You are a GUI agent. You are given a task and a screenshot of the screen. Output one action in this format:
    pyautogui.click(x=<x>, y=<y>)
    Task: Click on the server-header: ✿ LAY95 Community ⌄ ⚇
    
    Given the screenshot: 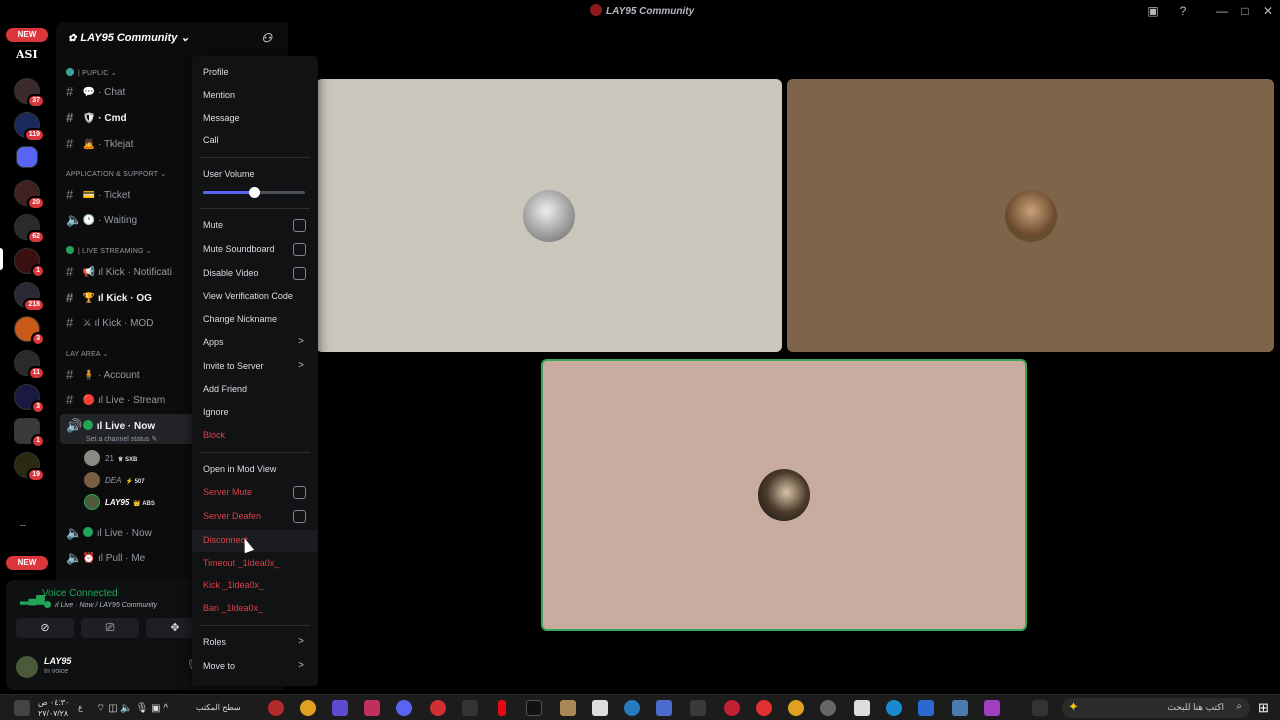 What is the action you would take?
    pyautogui.click(x=172, y=38)
    